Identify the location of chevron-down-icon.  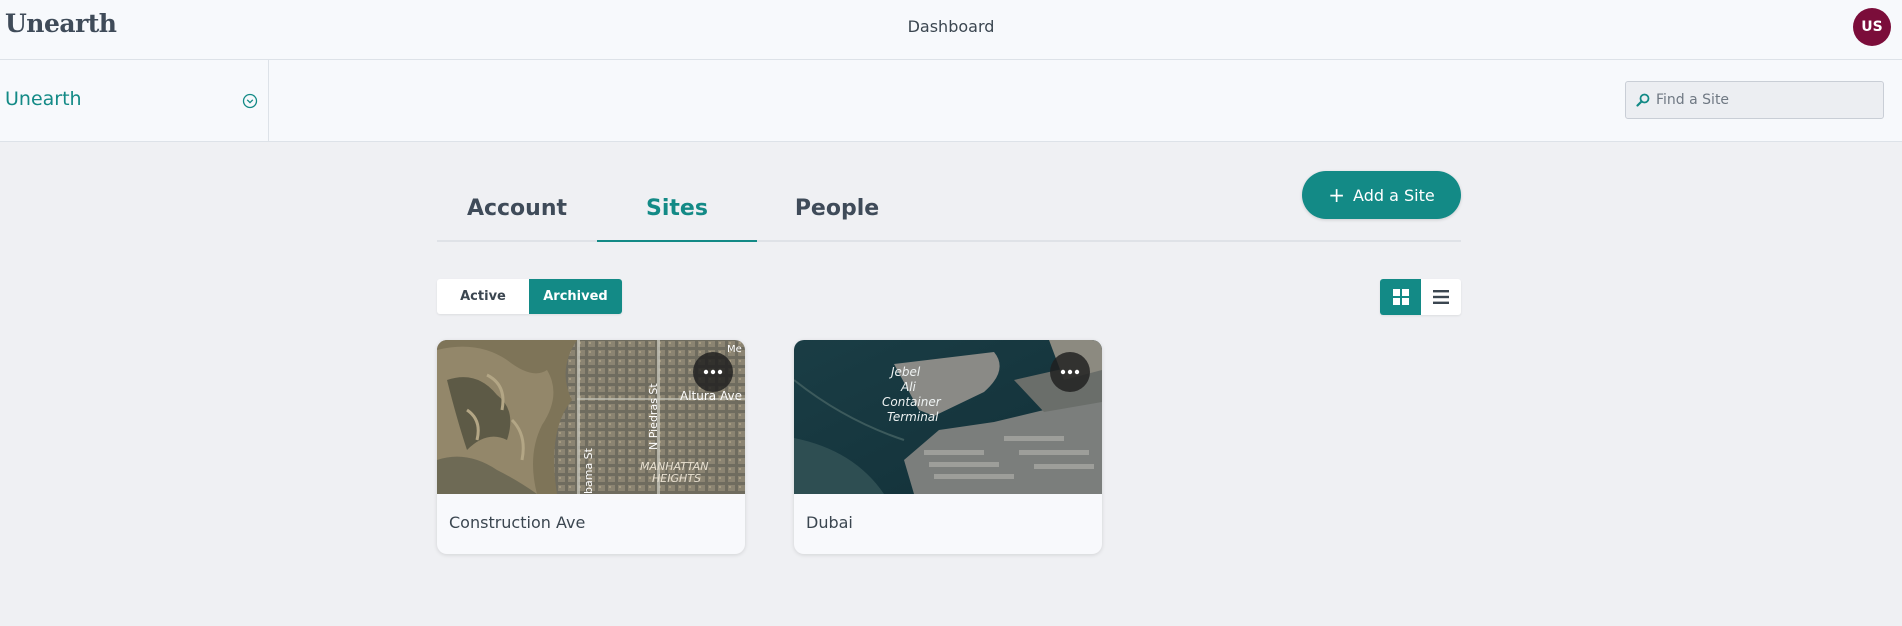
(250, 101).